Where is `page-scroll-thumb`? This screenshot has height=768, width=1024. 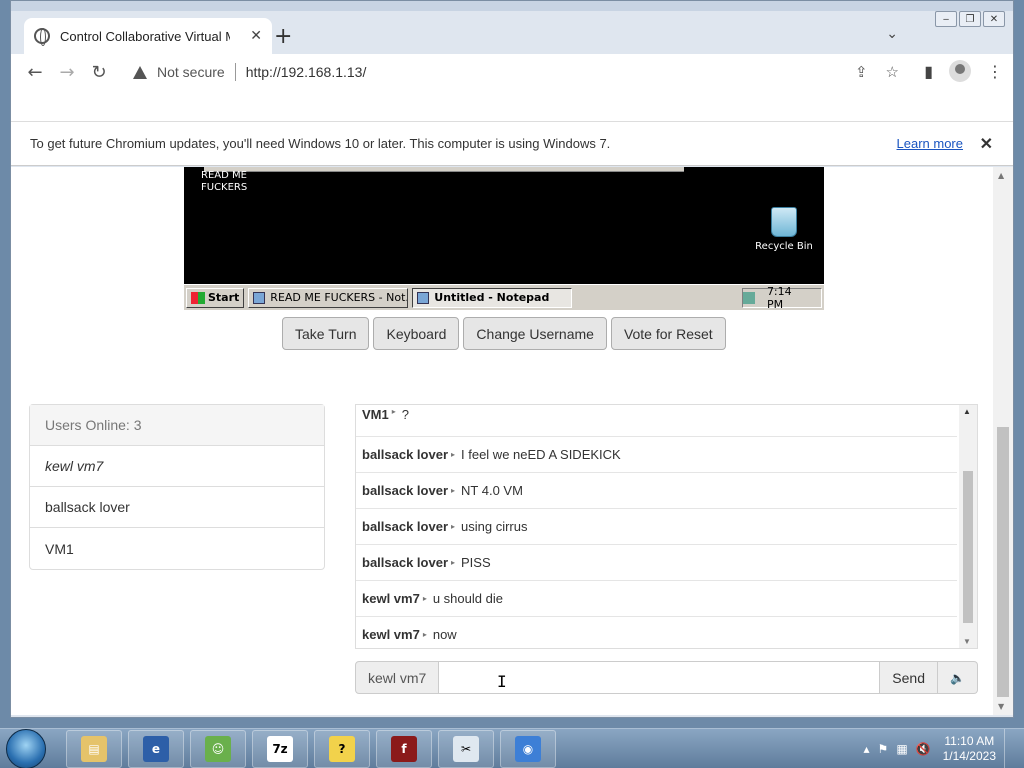 page-scroll-thumb is located at coordinates (1003, 562).